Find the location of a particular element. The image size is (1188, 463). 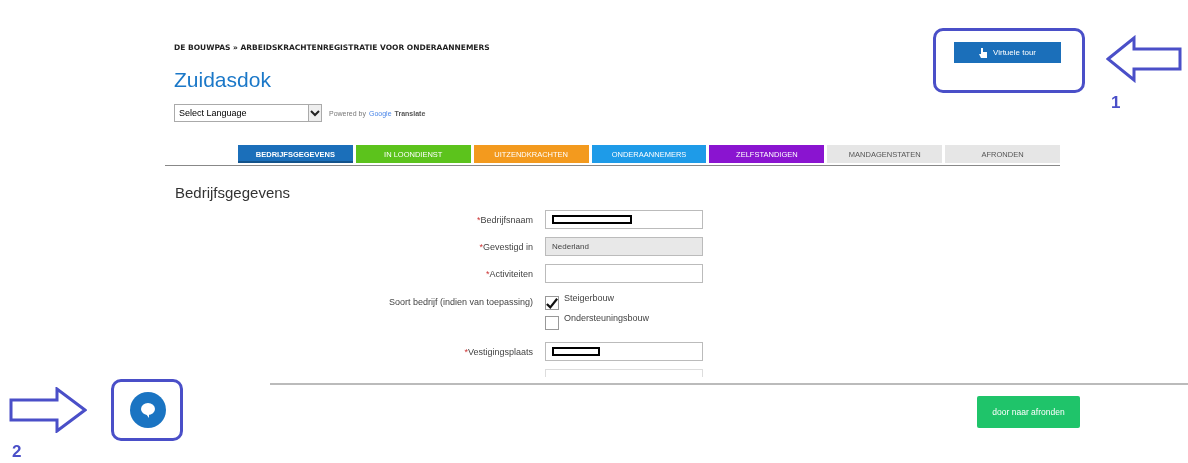

highlight-frame is located at coordinates (147, 410).